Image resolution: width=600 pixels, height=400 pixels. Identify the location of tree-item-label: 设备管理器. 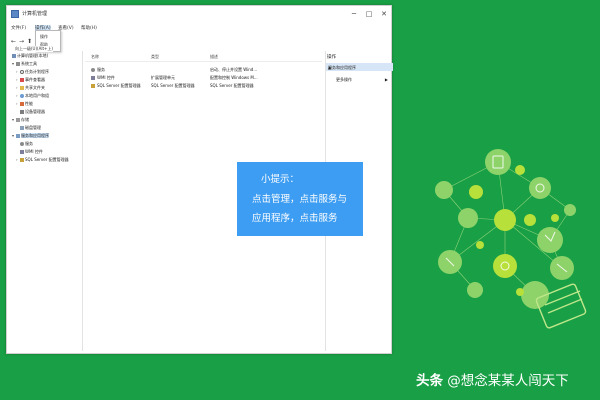
(35, 111).